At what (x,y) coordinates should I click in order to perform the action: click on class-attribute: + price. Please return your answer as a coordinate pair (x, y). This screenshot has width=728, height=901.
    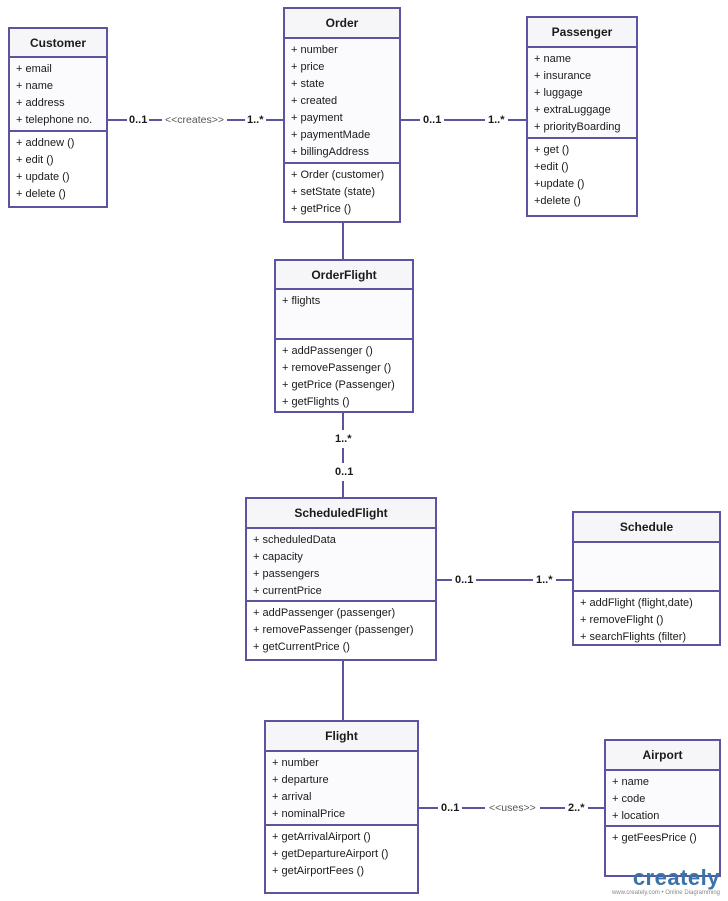
    Looking at the image, I should click on (308, 67).